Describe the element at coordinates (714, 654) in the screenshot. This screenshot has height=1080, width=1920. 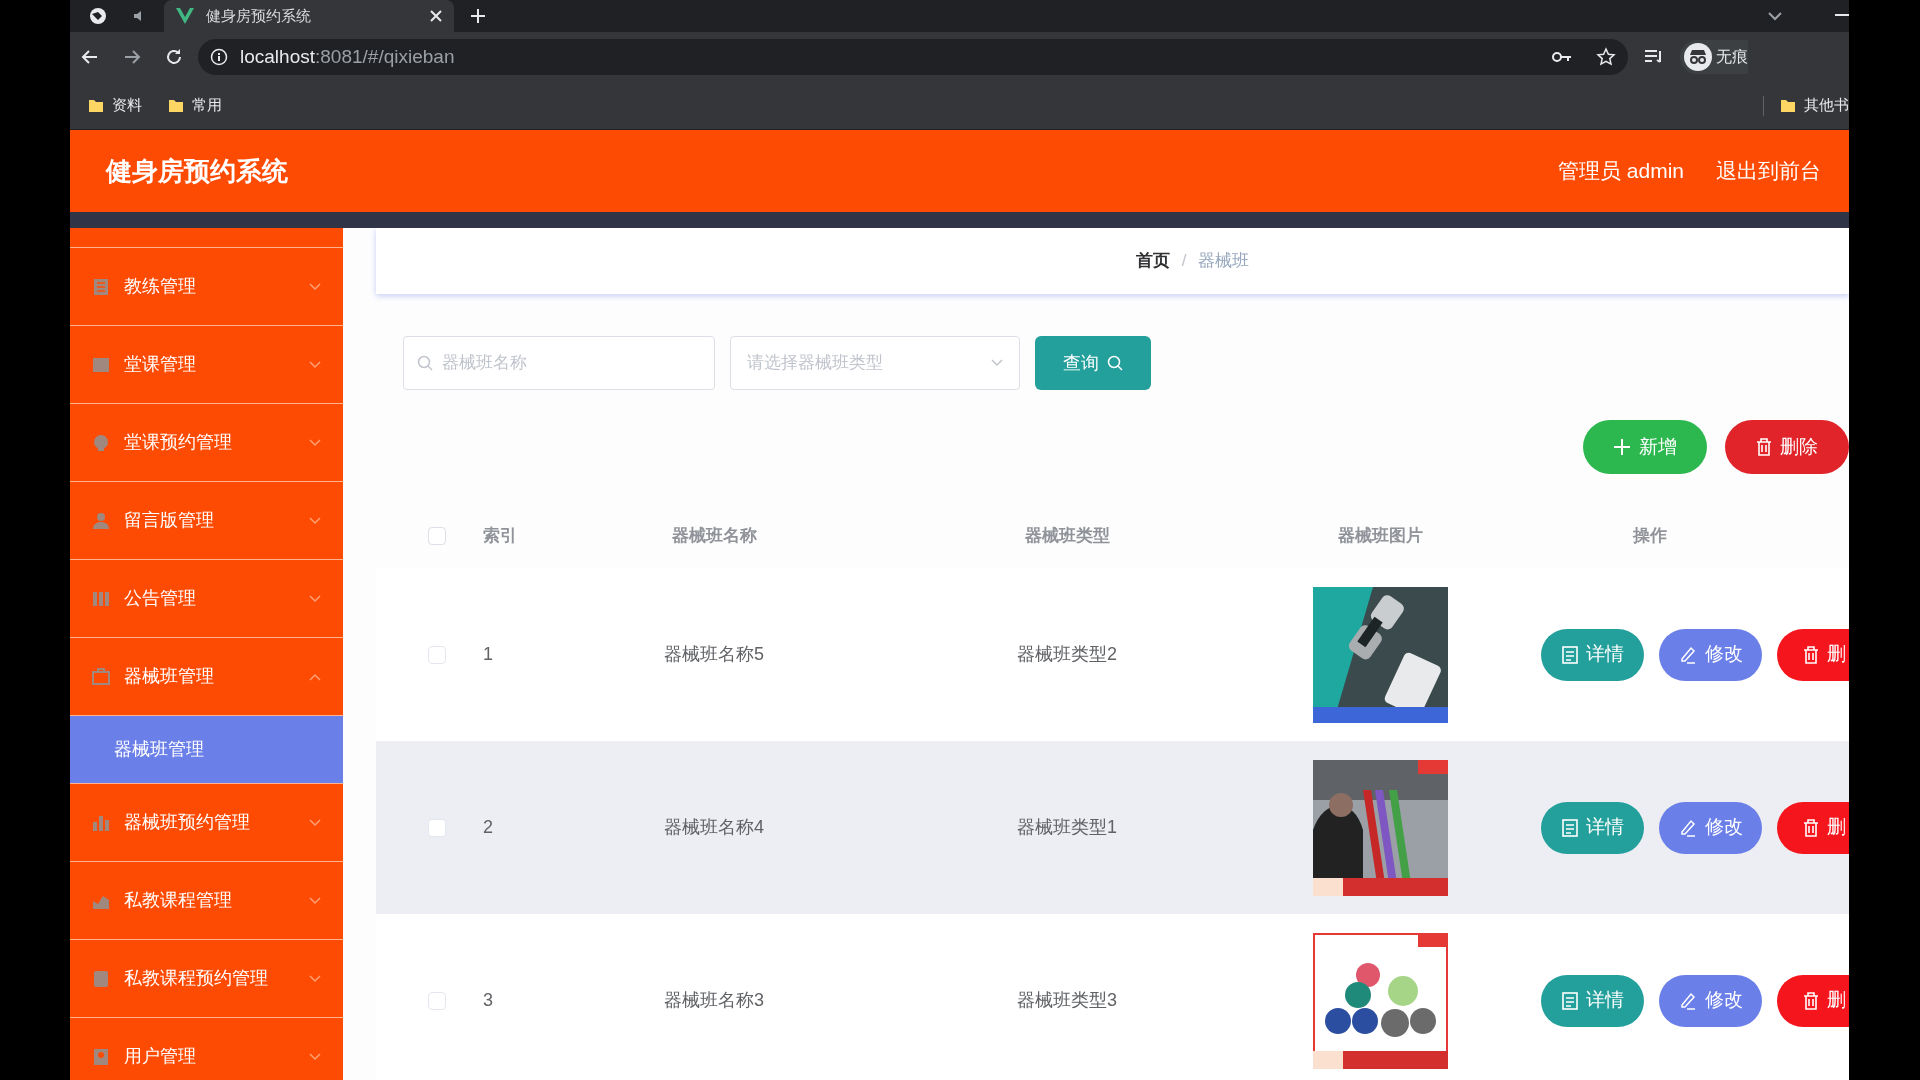
I see `table-cell-text: 器械班名称5` at that location.